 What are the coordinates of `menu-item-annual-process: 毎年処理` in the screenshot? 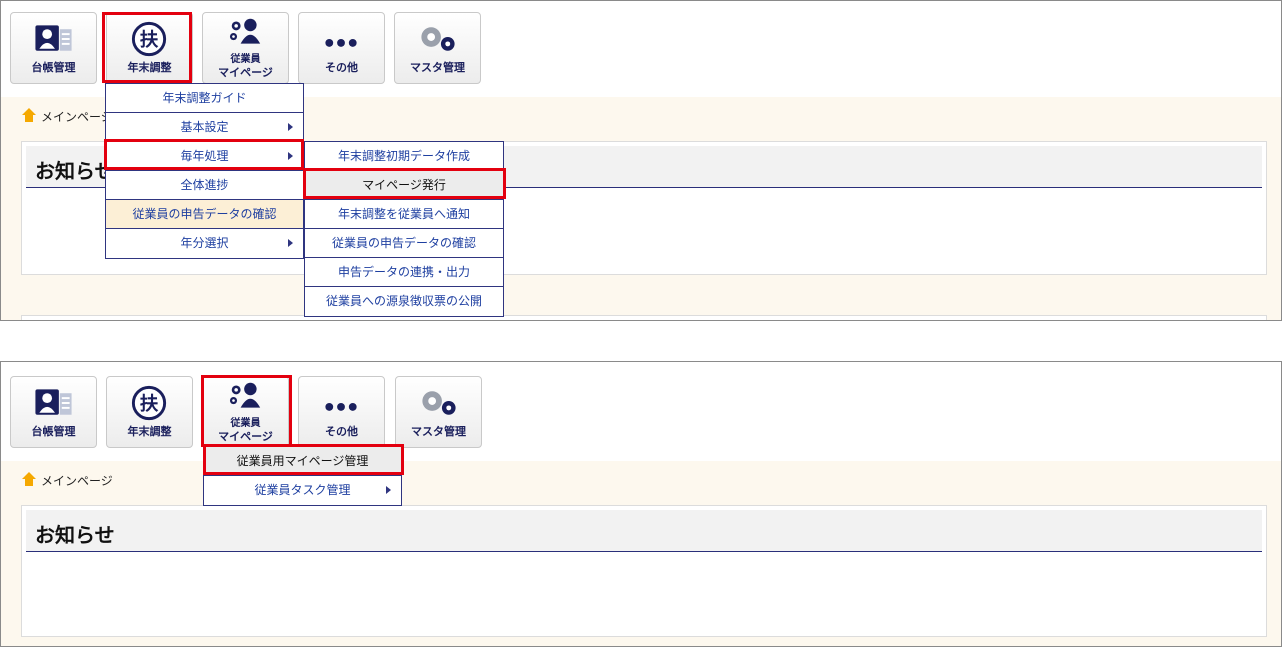 It's located at (204, 156).